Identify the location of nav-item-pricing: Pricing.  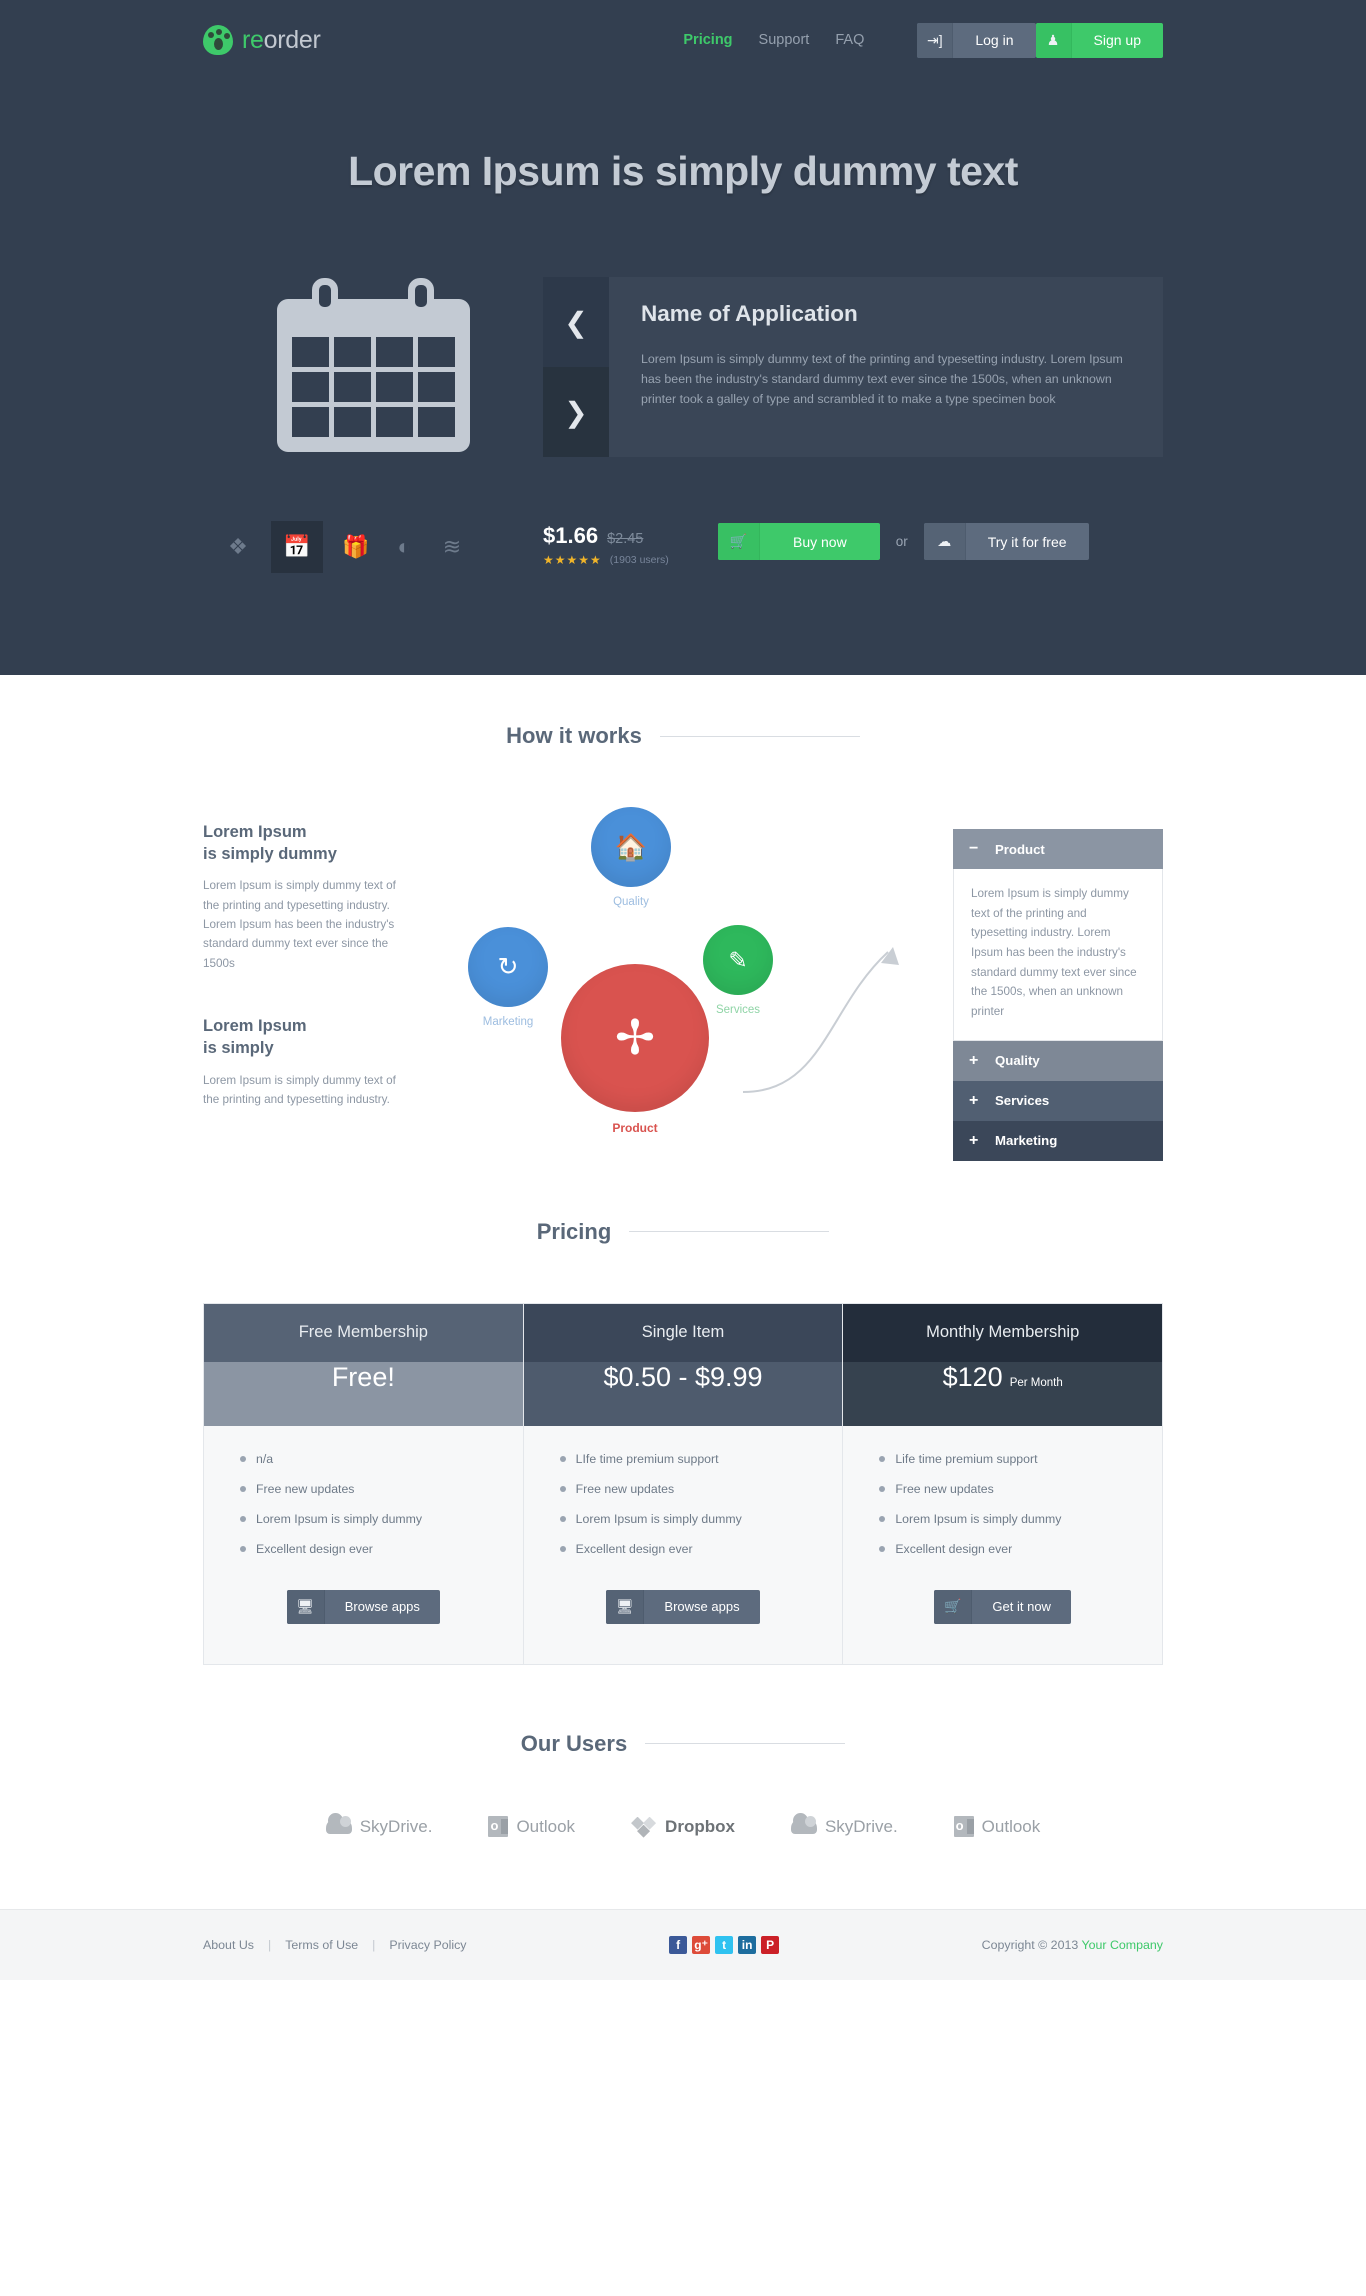
(707, 40).